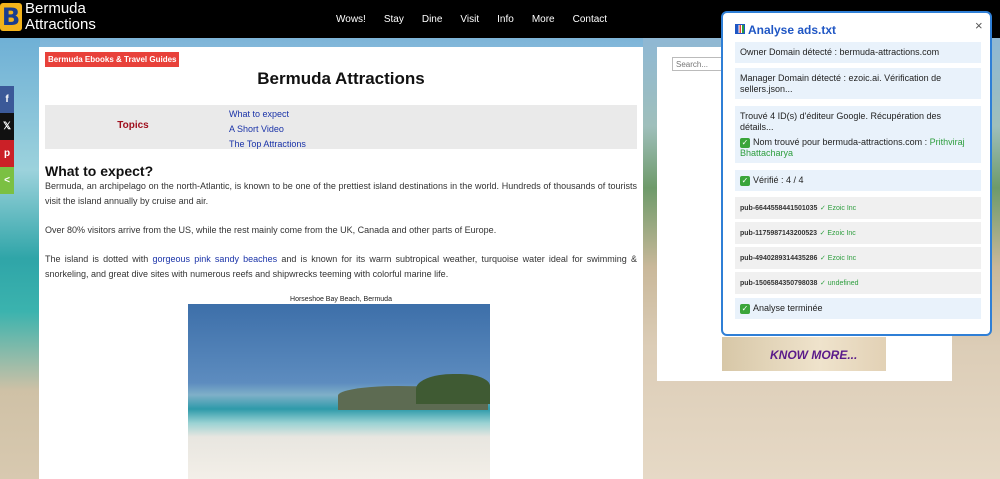  What do you see at coordinates (779, 233) in the screenshot?
I see `pub-id: pub-1175987143200523` at bounding box center [779, 233].